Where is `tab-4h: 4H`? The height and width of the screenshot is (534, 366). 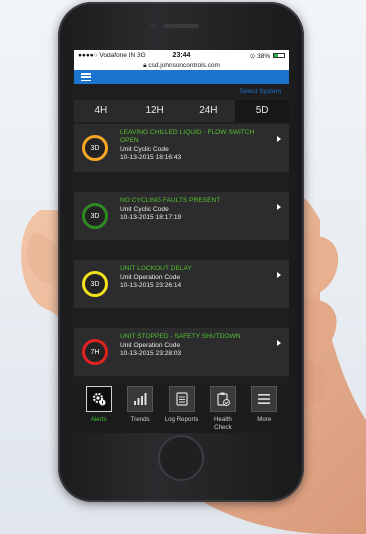 tab-4h: 4H is located at coordinates (101, 111).